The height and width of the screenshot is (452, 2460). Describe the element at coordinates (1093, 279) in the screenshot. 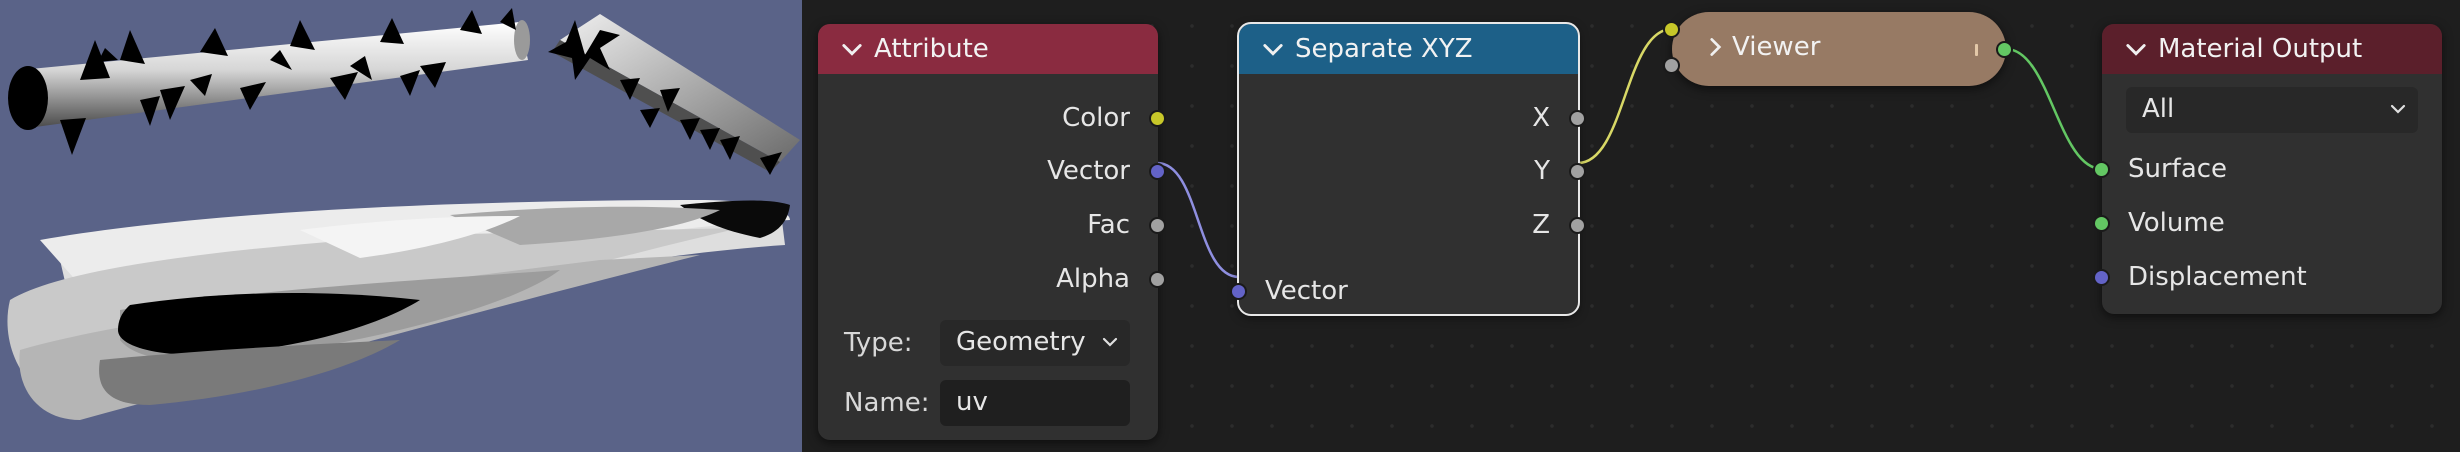

I see `output-alpha-label: Alpha` at that location.